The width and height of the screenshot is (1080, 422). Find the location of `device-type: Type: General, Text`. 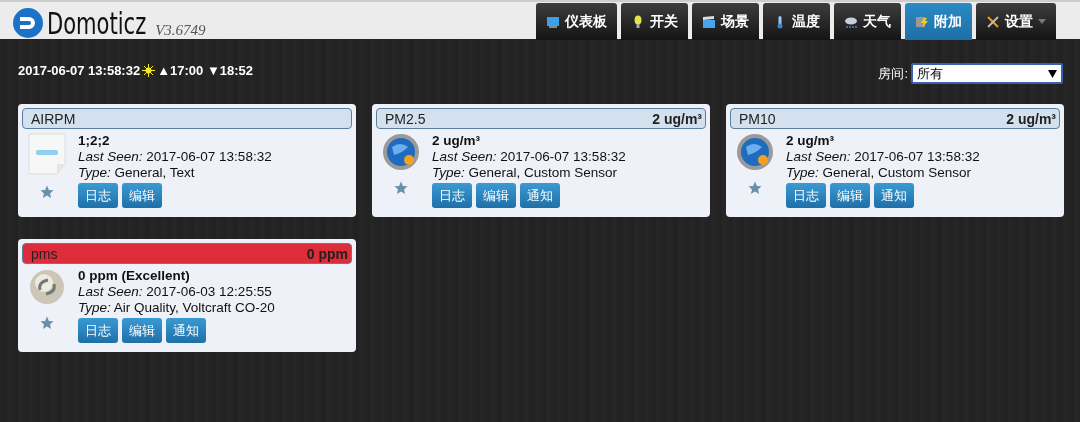

device-type: Type: General, Text is located at coordinates (137, 173).